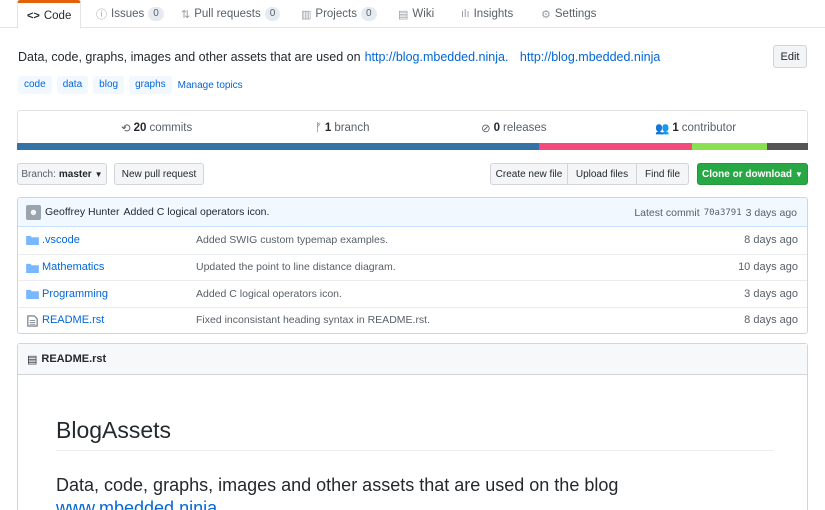 This screenshot has height=510, width=825. What do you see at coordinates (82, 212) in the screenshot?
I see `commit-author: Geoffrey Hunter` at bounding box center [82, 212].